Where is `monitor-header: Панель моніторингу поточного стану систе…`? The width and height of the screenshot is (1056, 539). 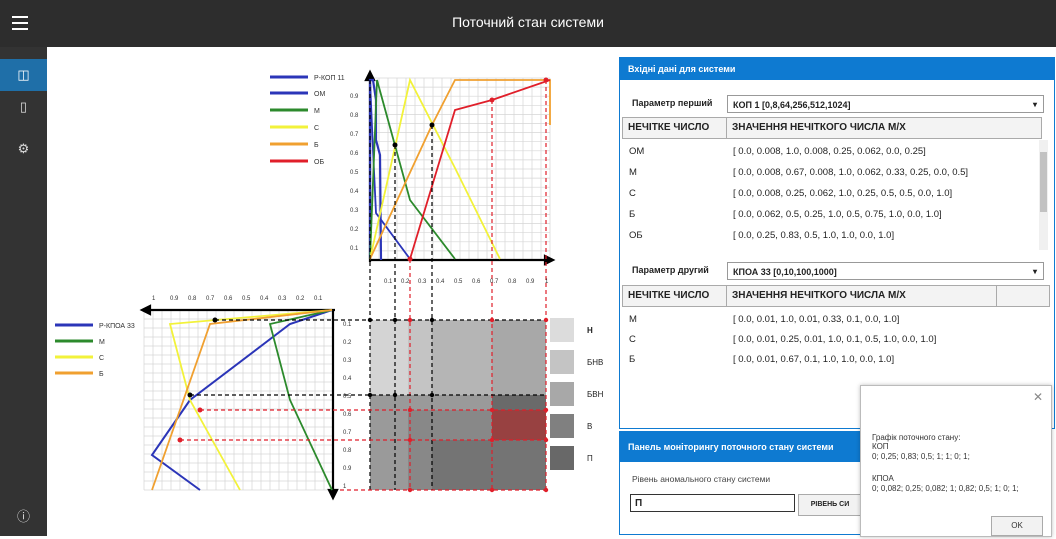 monitor-header: Панель моніторингу поточного стану систе… is located at coordinates (740, 447).